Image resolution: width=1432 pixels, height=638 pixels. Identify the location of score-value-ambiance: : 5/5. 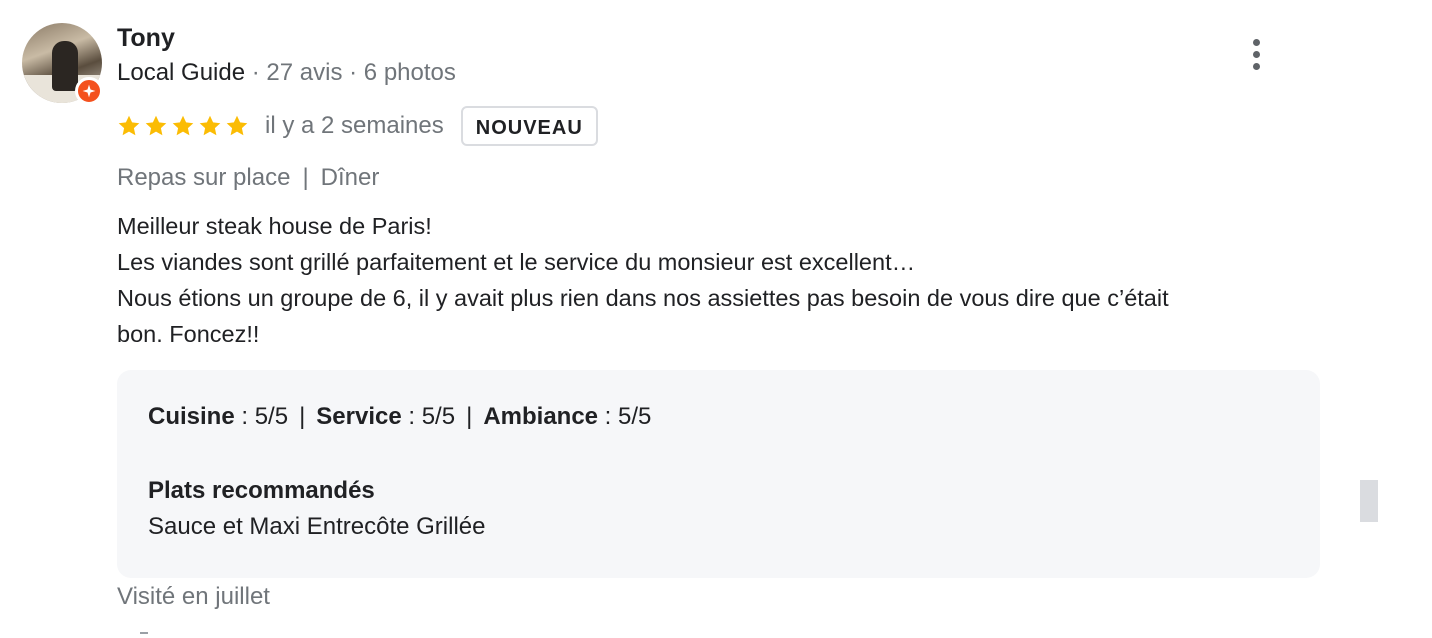
(625, 416).